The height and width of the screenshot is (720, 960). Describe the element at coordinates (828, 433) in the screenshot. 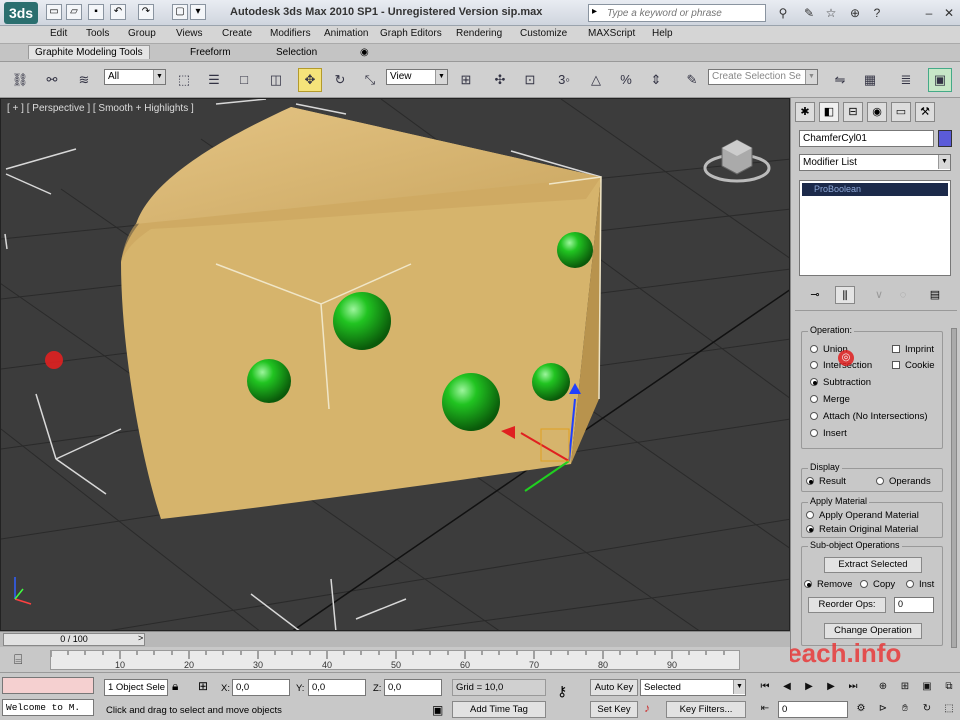

I see `radio-insert: Insert` at that location.